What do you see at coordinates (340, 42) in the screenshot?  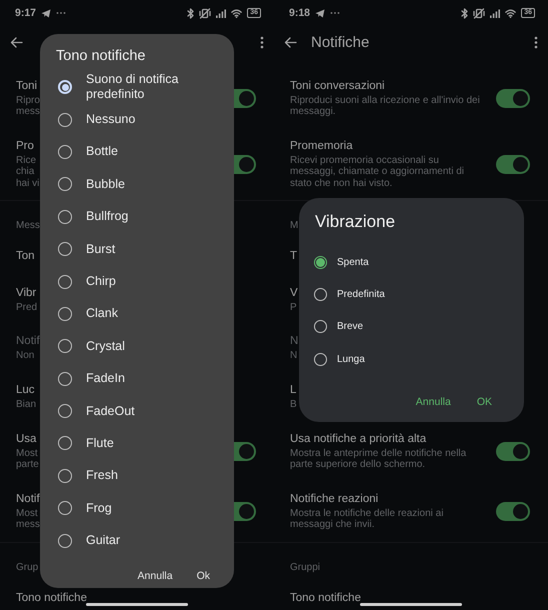 I see `page-title: Notifiche` at bounding box center [340, 42].